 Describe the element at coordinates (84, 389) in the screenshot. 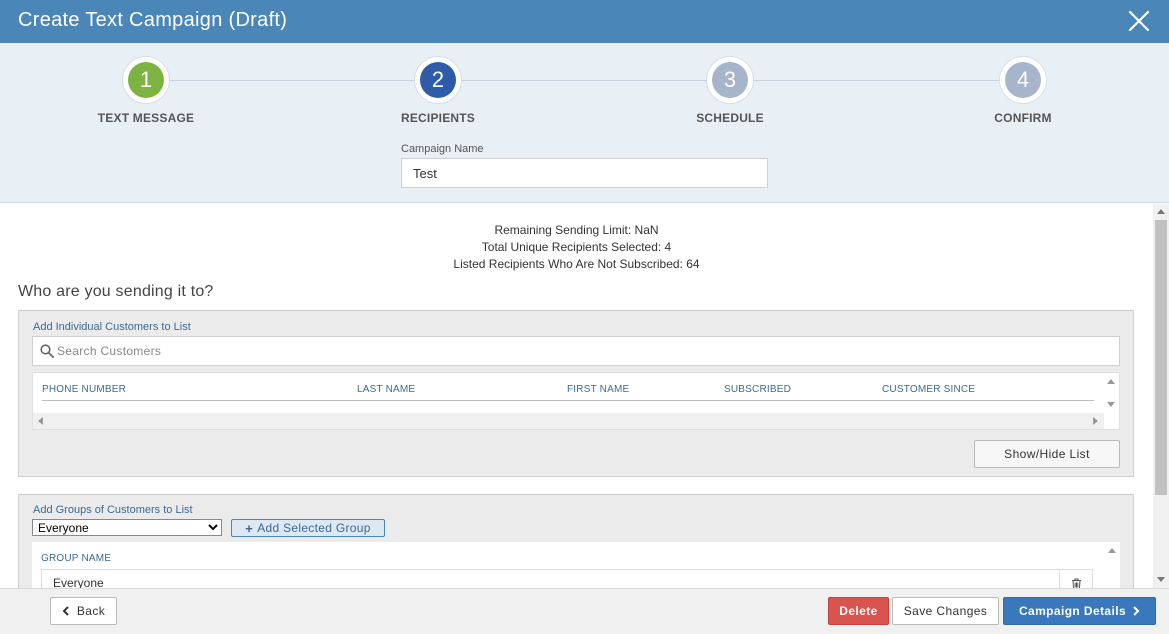

I see `col-phone-number: PHONE NUMBER` at that location.